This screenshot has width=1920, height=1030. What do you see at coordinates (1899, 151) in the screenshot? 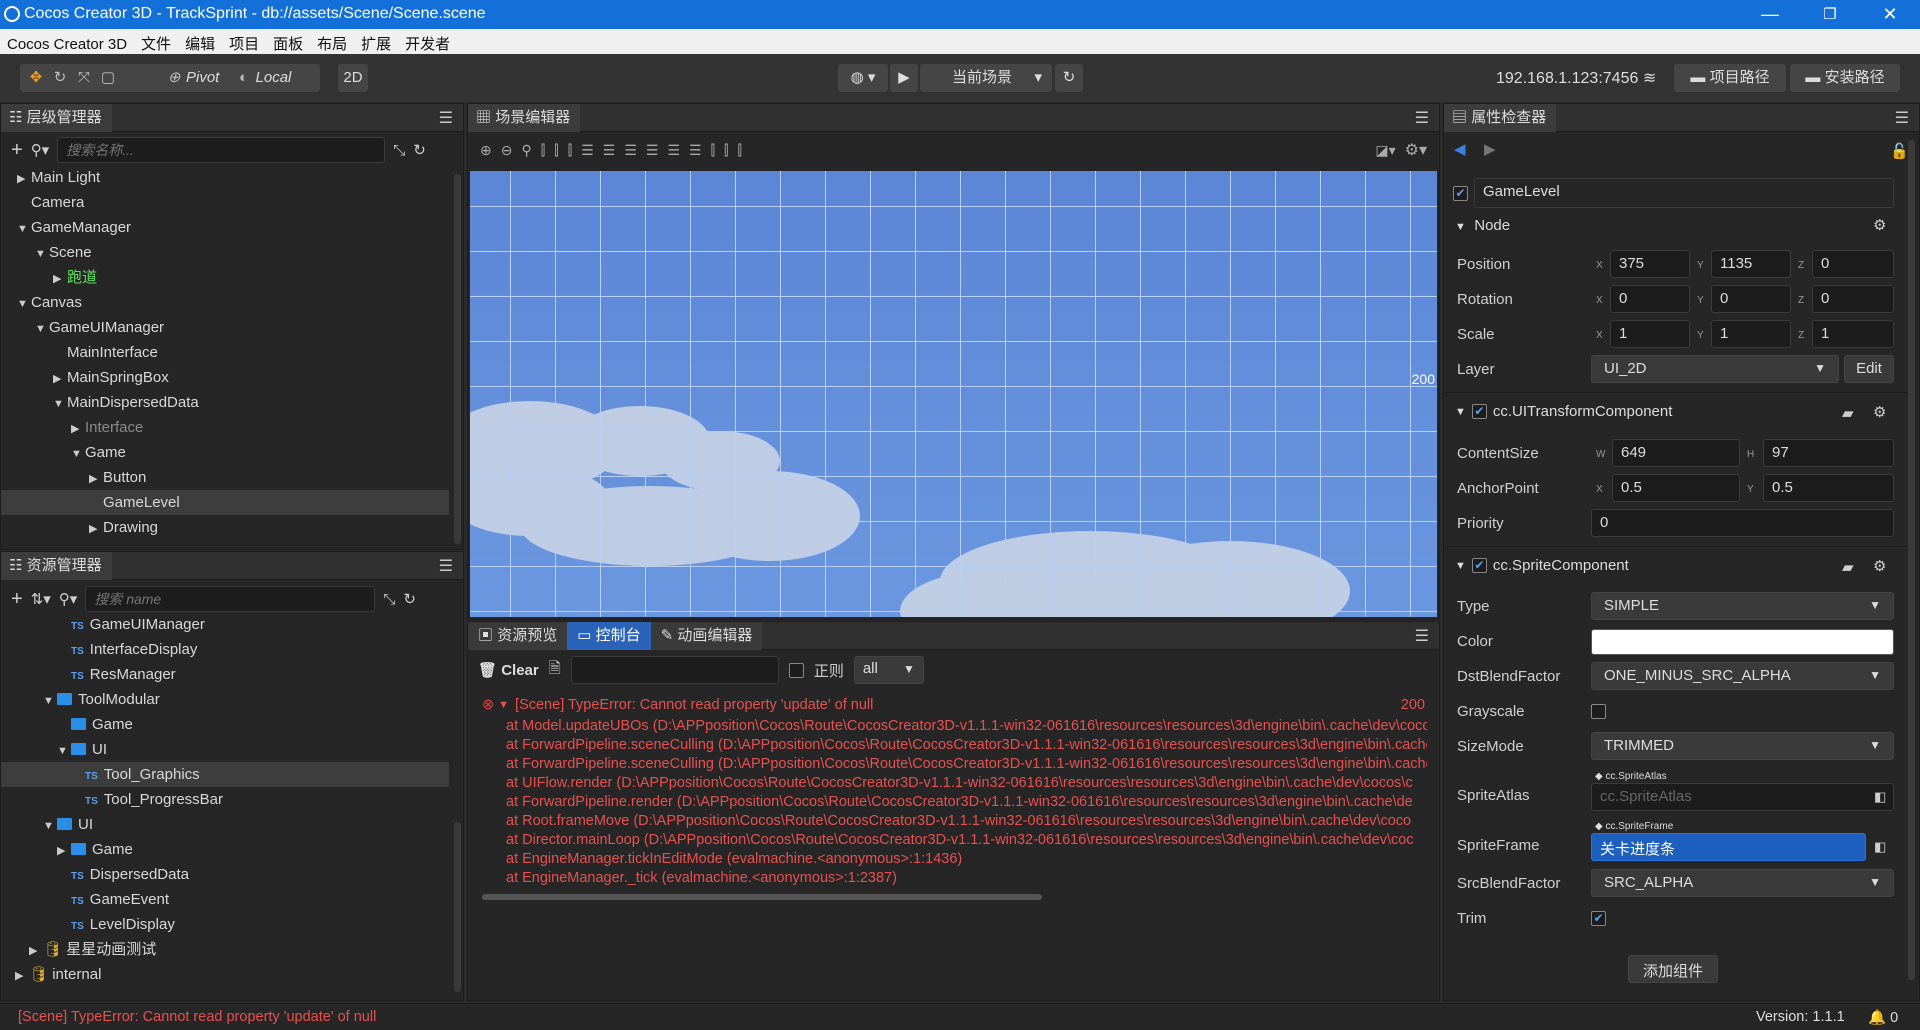
I see `lock-icon: 🔓` at bounding box center [1899, 151].